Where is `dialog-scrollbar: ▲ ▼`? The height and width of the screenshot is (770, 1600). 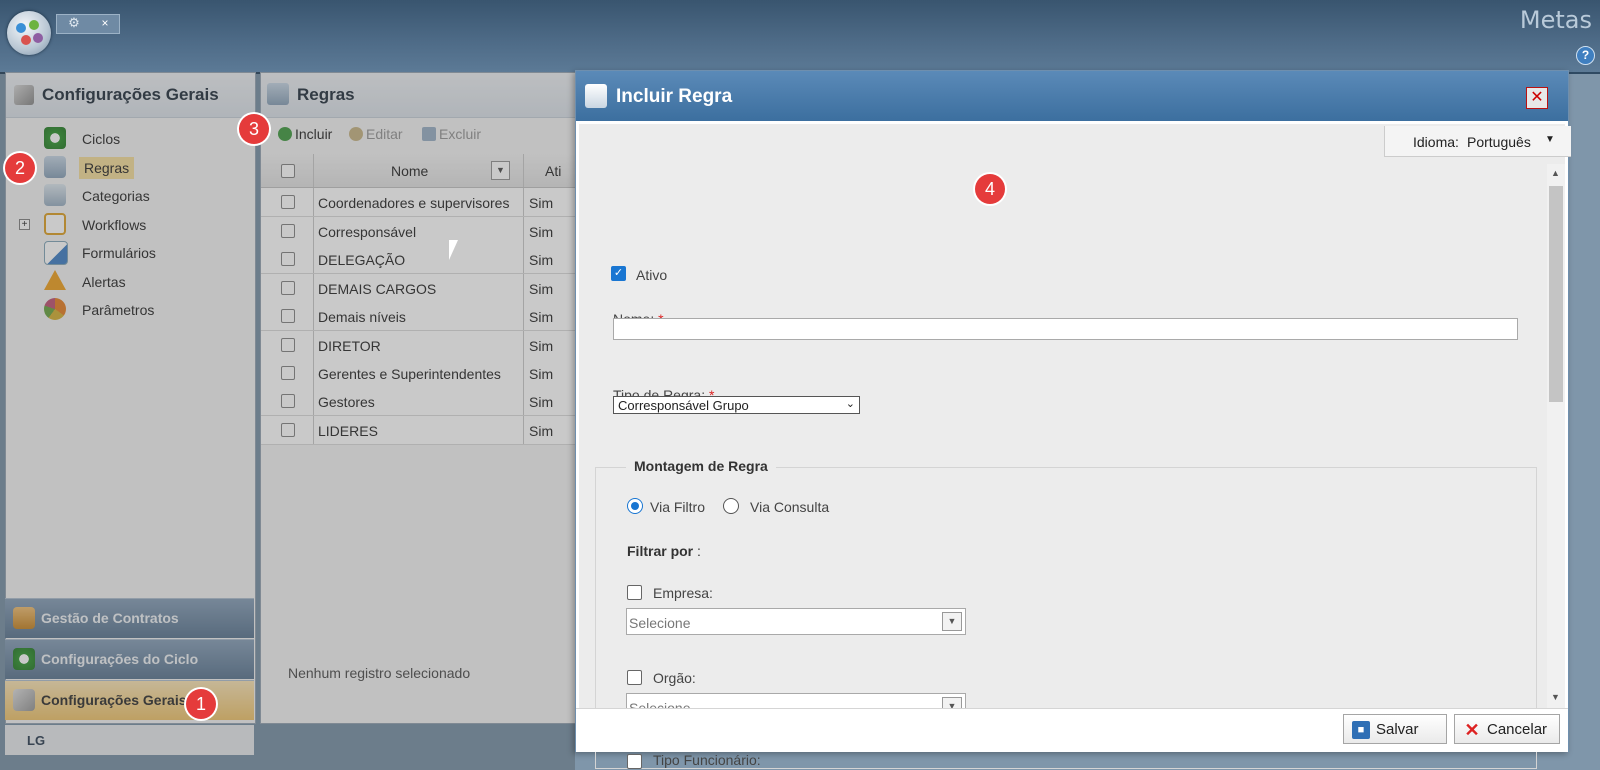
dialog-scrollbar: ▲ ▼ is located at coordinates (1556, 436).